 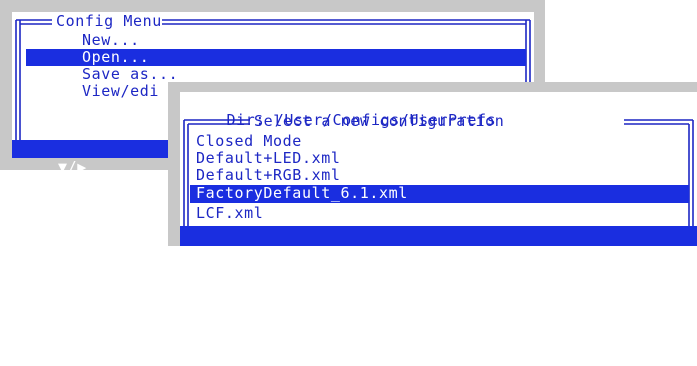 I want to click on config-menu-title: Config Menu, so click(x=109, y=21).